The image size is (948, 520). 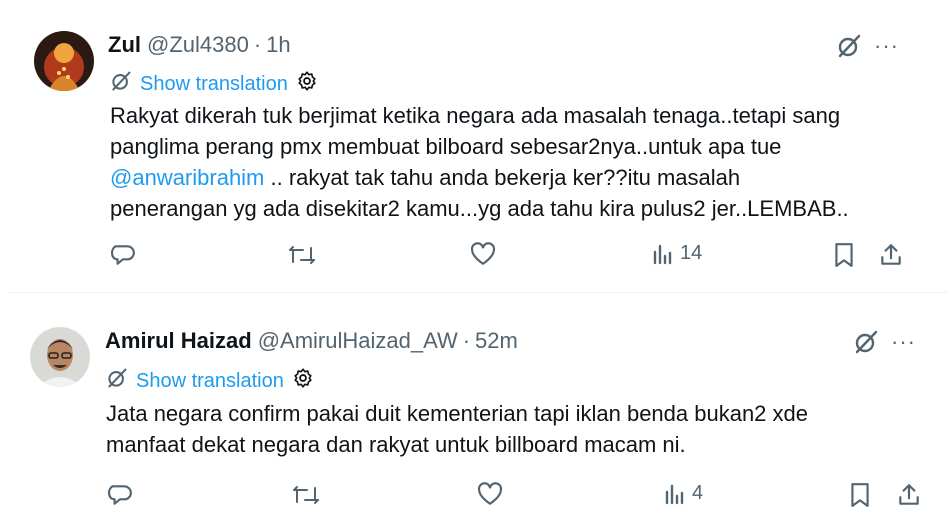 What do you see at coordinates (698, 493) in the screenshot?
I see `view-count: 4` at bounding box center [698, 493].